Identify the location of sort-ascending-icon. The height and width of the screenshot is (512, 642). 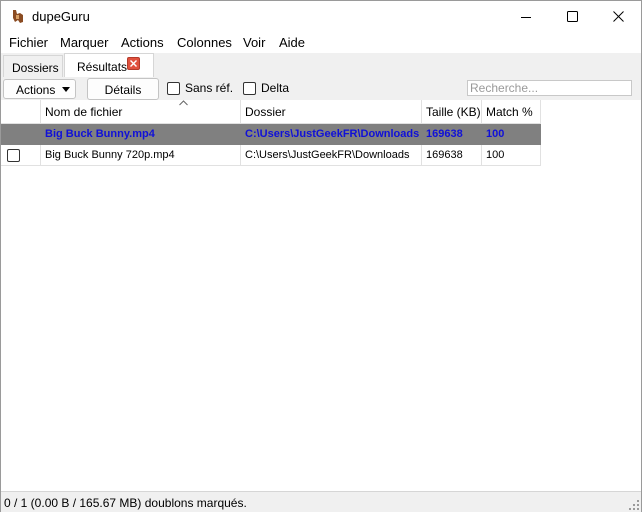
(183, 103).